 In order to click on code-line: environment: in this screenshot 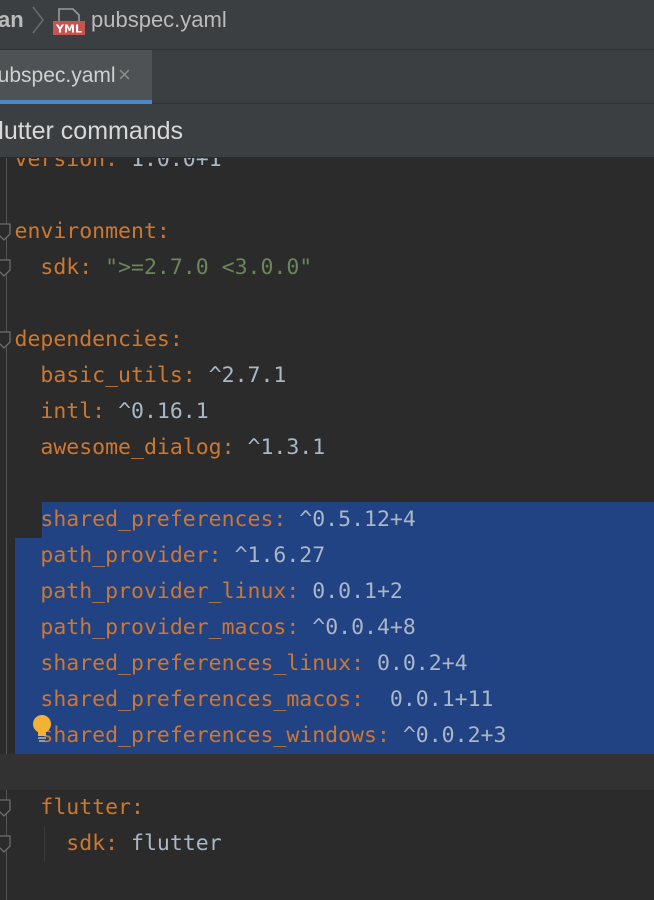, I will do `click(92, 231)`.